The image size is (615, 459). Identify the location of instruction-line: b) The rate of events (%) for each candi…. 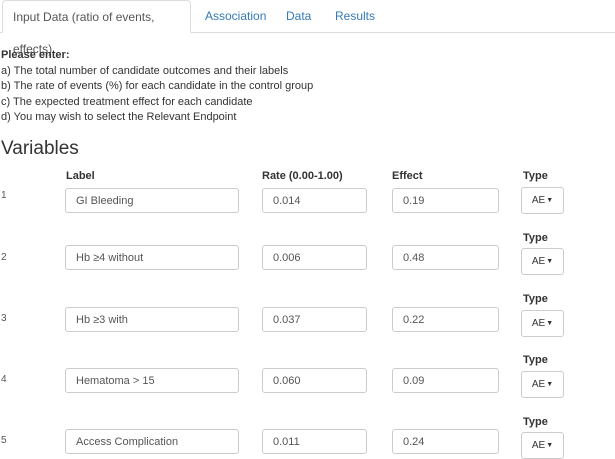
(157, 86).